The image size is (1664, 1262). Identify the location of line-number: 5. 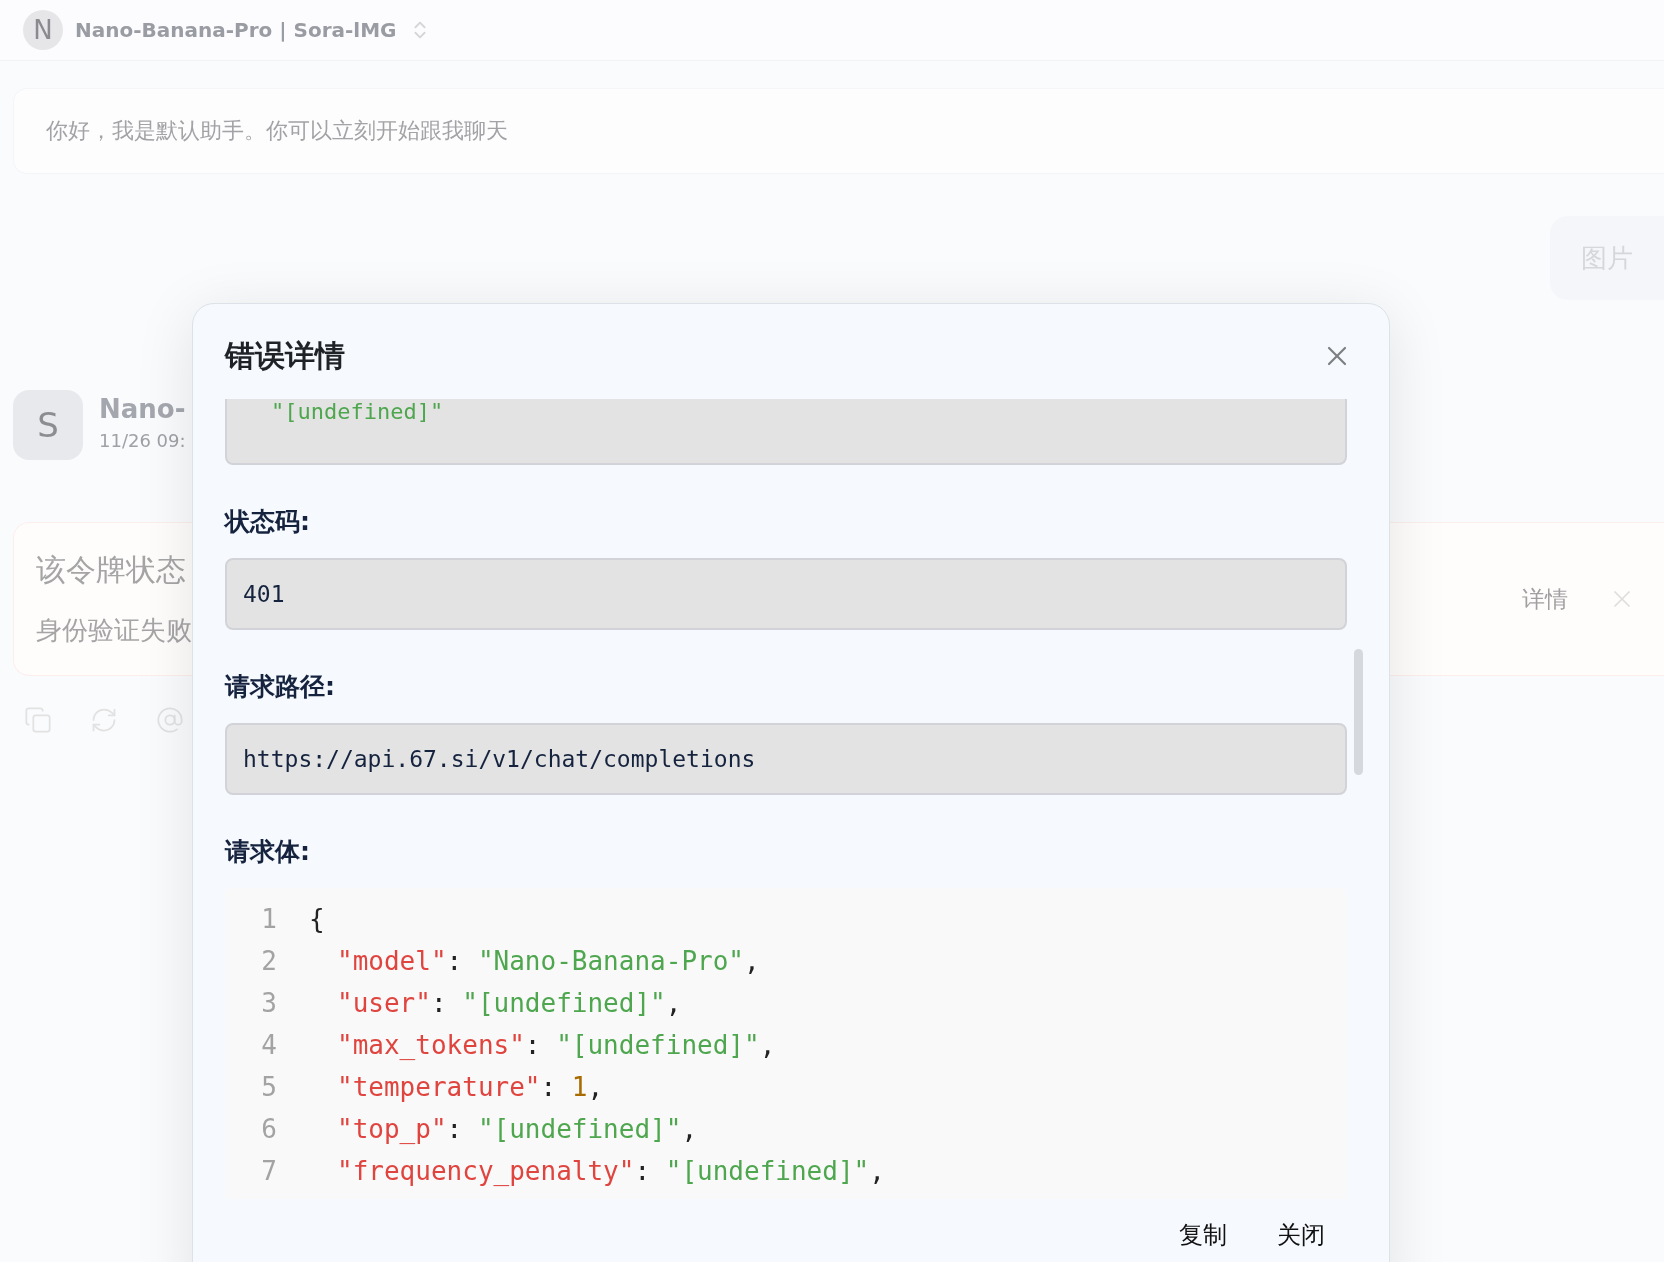
(268, 1087).